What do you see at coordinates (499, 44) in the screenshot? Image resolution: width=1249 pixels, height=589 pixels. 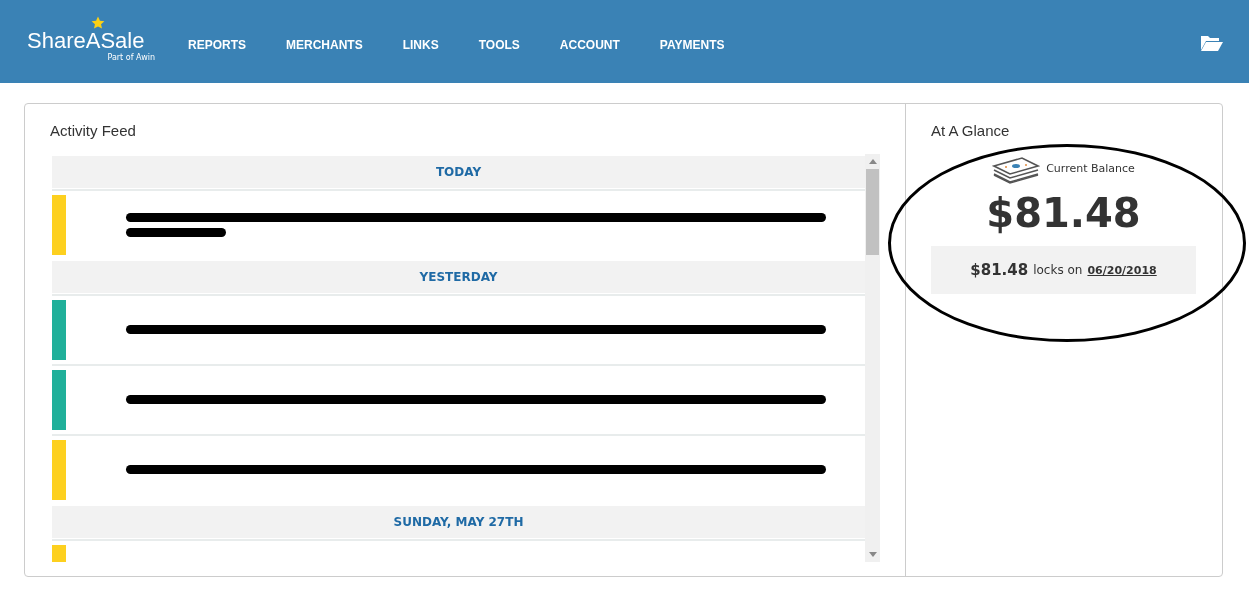 I see `nav-link: TOOLS` at bounding box center [499, 44].